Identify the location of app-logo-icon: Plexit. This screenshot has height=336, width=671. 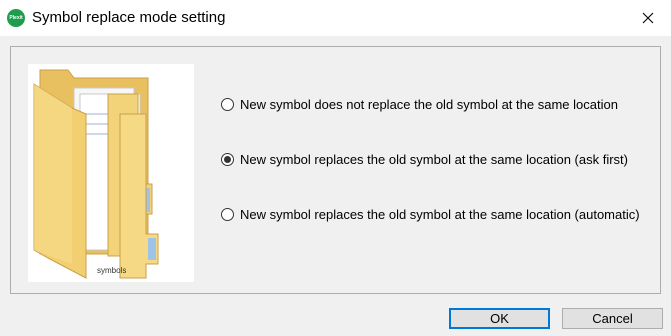
(16, 18).